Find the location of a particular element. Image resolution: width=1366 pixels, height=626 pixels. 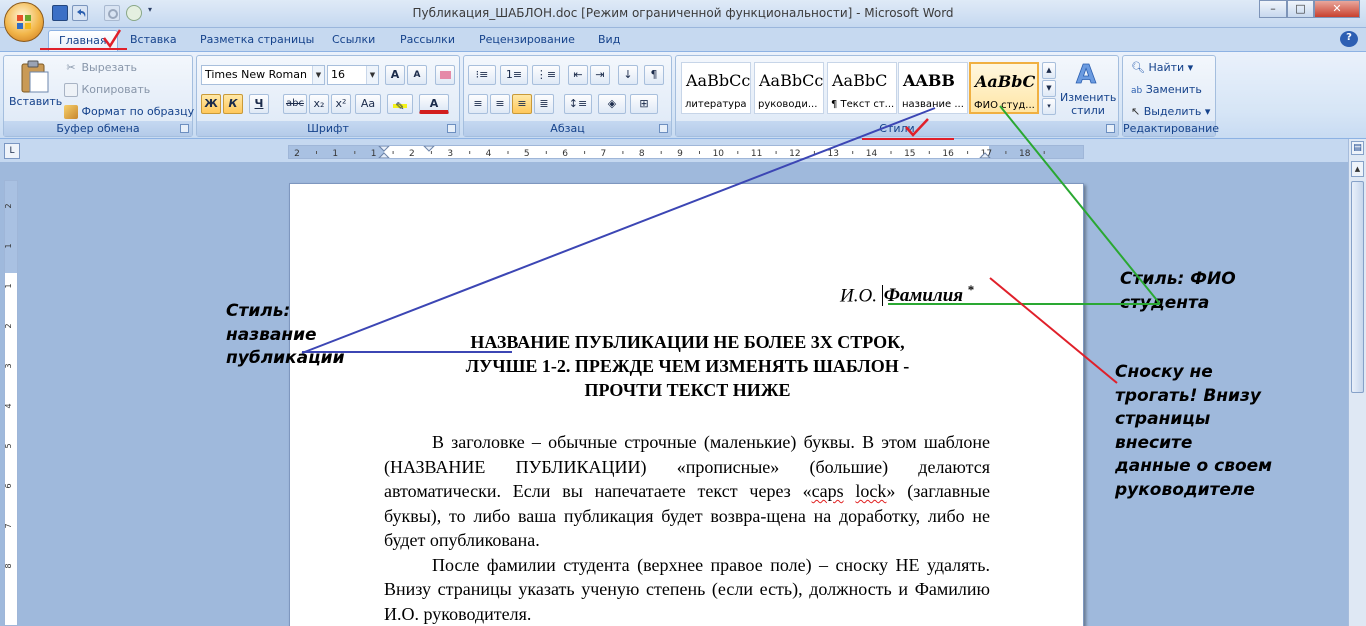

find-button: 🔍︎ Найти ▾ is located at coordinates (1162, 67).